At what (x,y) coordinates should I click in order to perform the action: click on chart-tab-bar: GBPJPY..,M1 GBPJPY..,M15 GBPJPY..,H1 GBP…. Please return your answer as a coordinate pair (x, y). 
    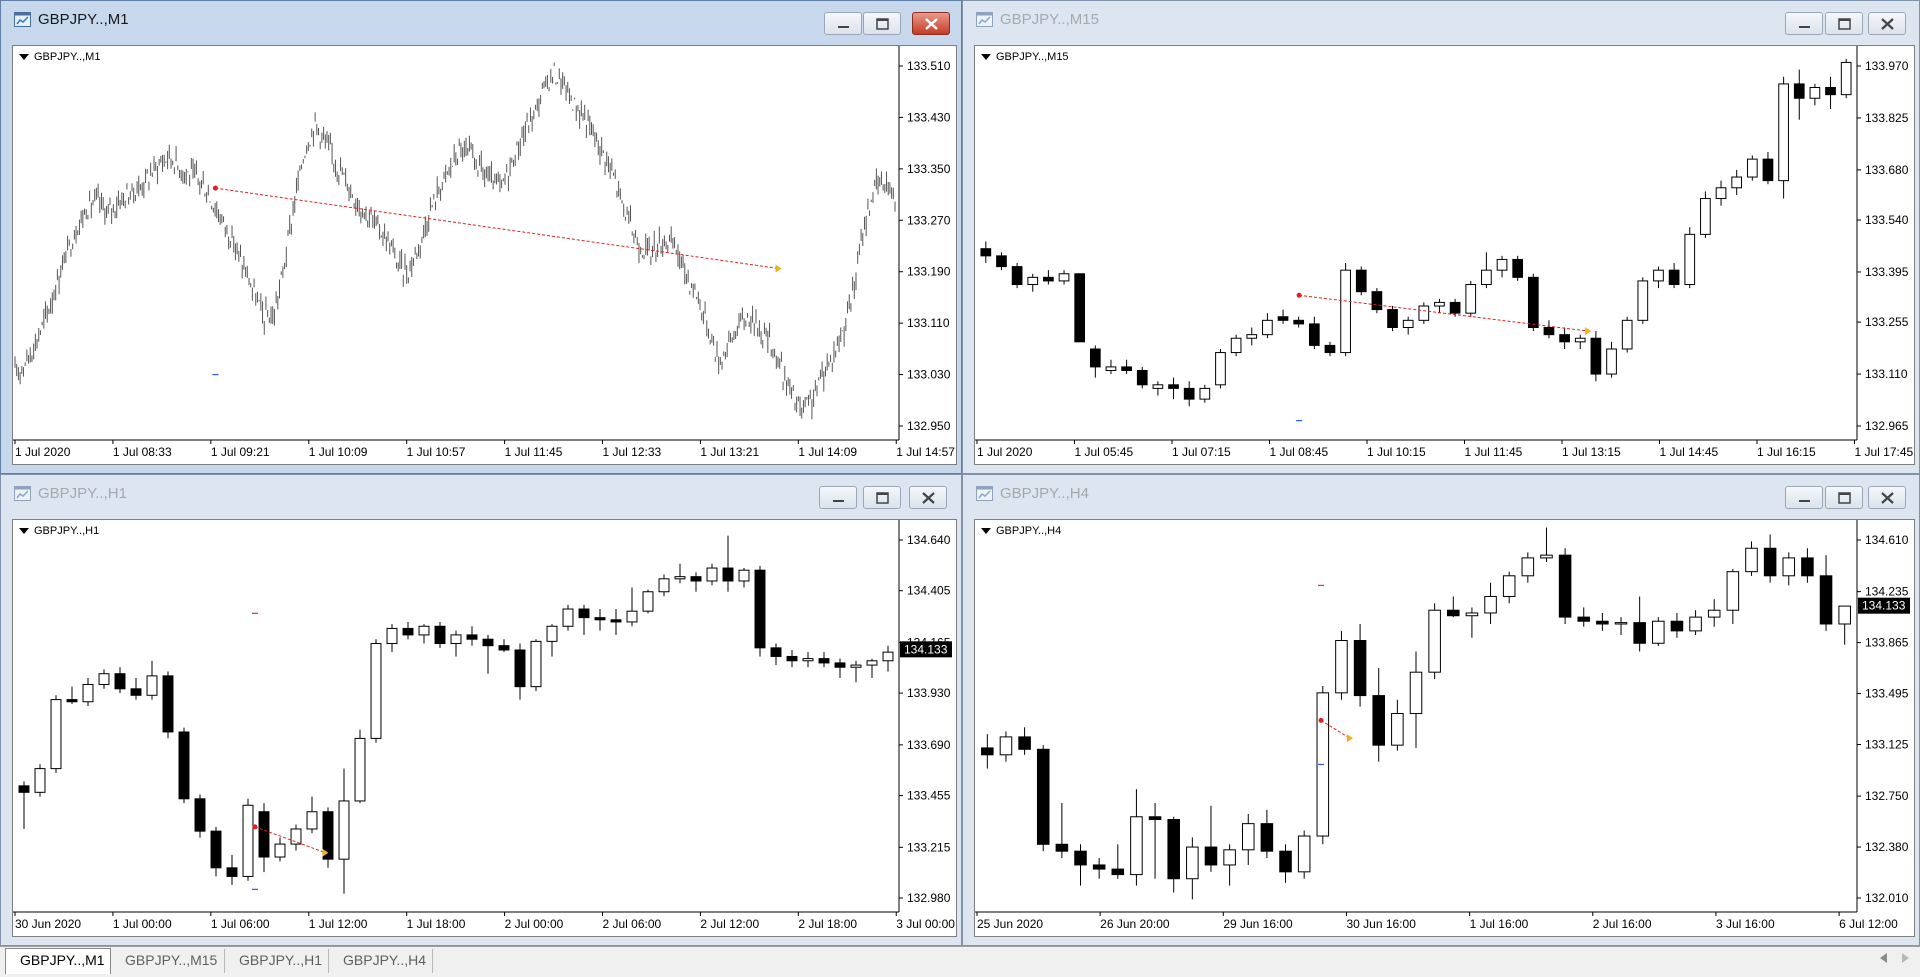
    Looking at the image, I should click on (960, 961).